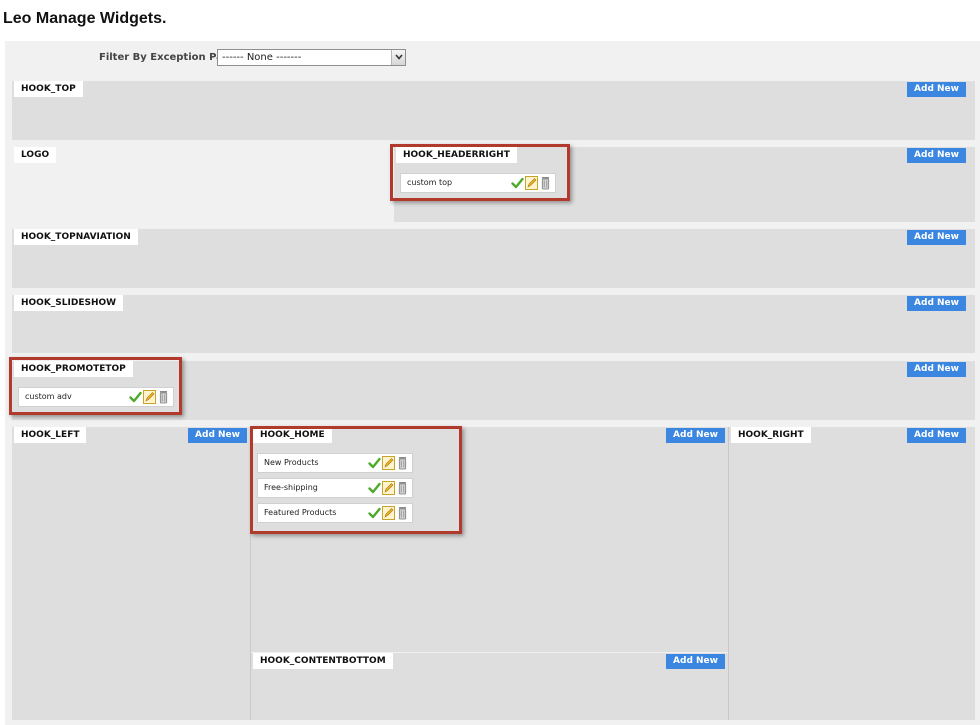  What do you see at coordinates (695, 435) in the screenshot?
I see `hook-home-add-button: Add New` at bounding box center [695, 435].